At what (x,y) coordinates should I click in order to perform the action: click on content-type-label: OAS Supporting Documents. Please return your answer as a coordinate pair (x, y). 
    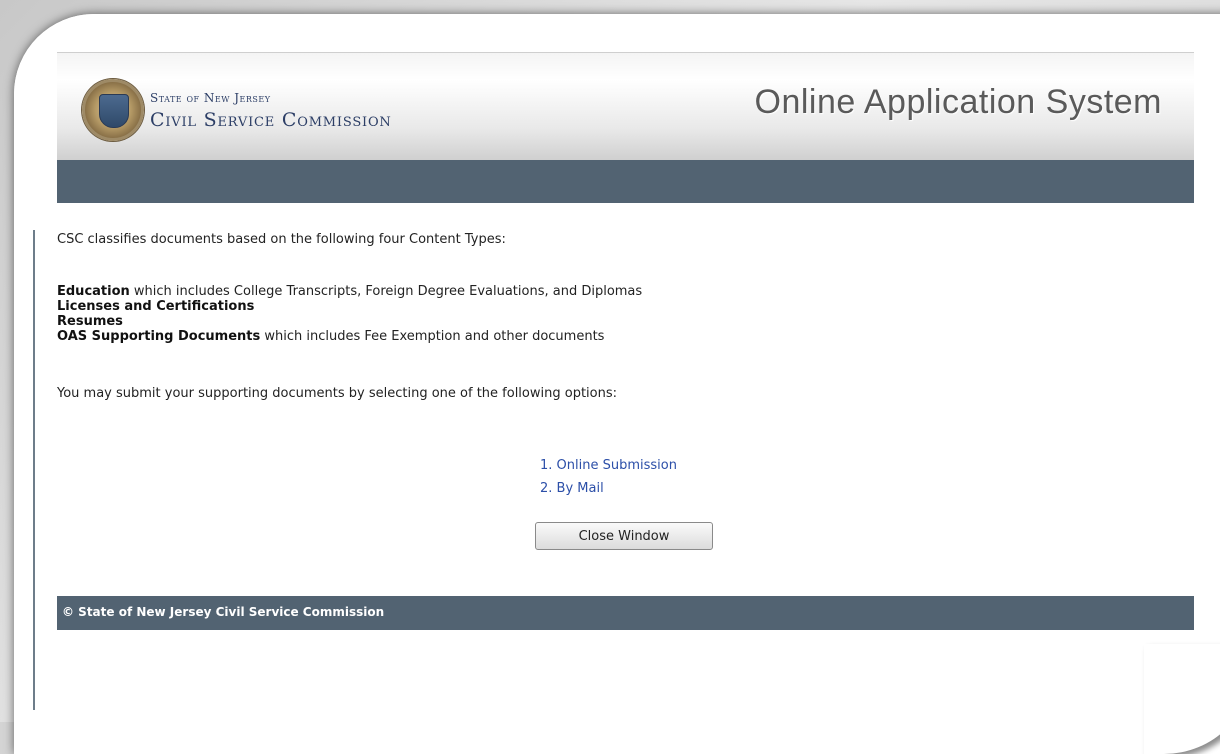
    Looking at the image, I should click on (159, 336).